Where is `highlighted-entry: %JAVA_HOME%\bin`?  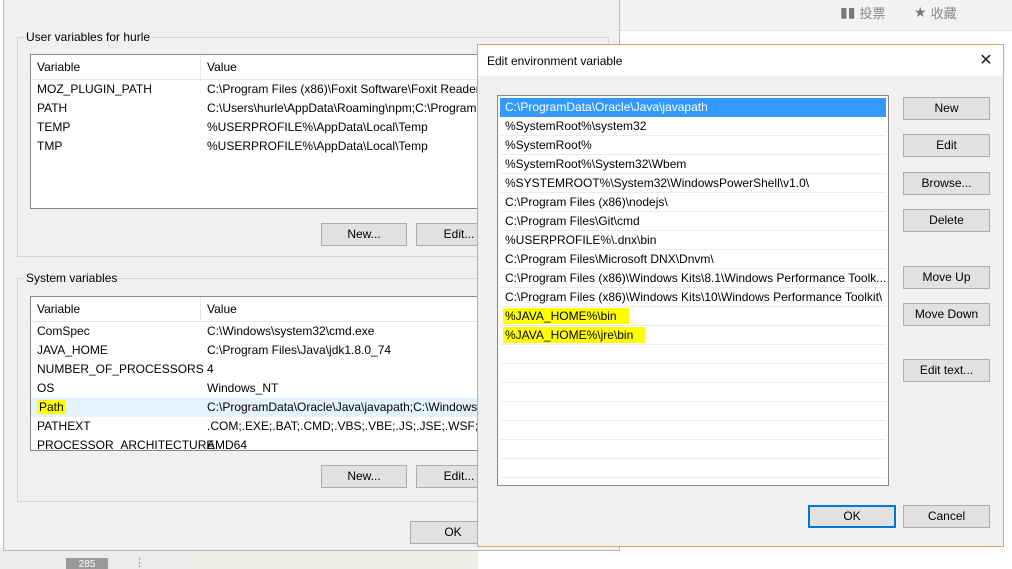 highlighted-entry: %JAVA_HOME%\bin is located at coordinates (566, 316).